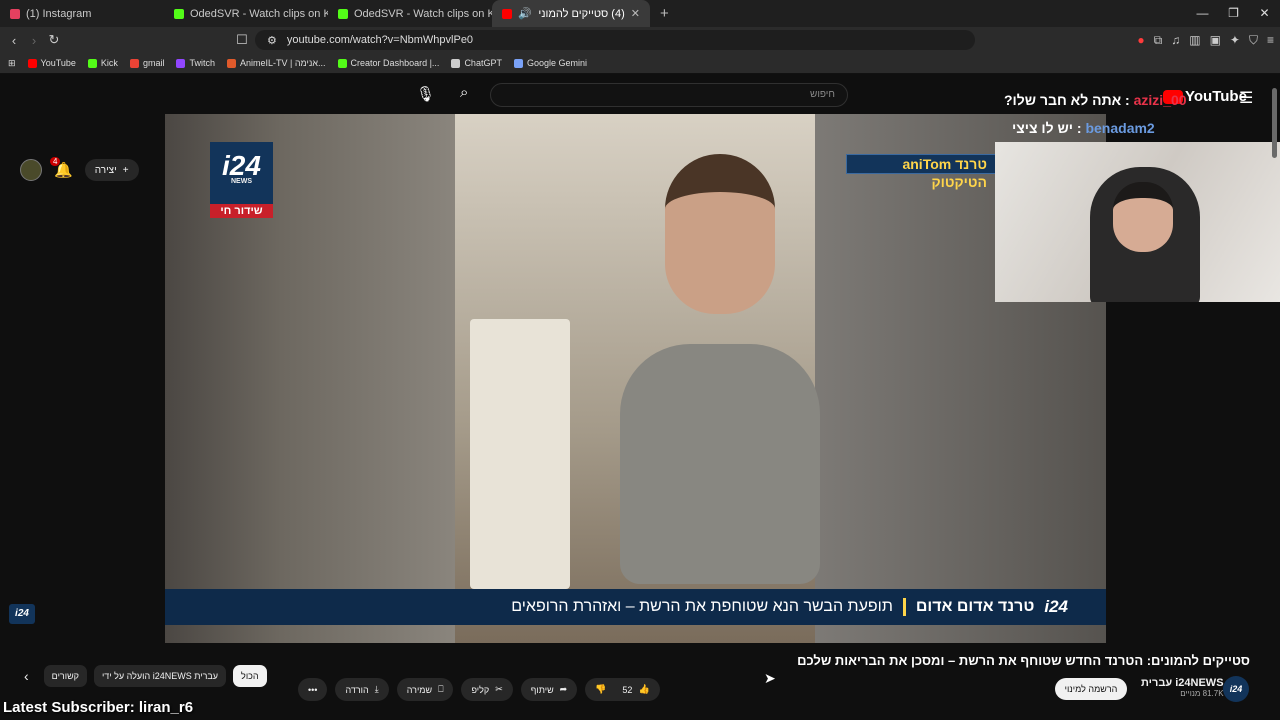 The image size is (1280, 720). I want to click on download-label: הורדה, so click(357, 689).